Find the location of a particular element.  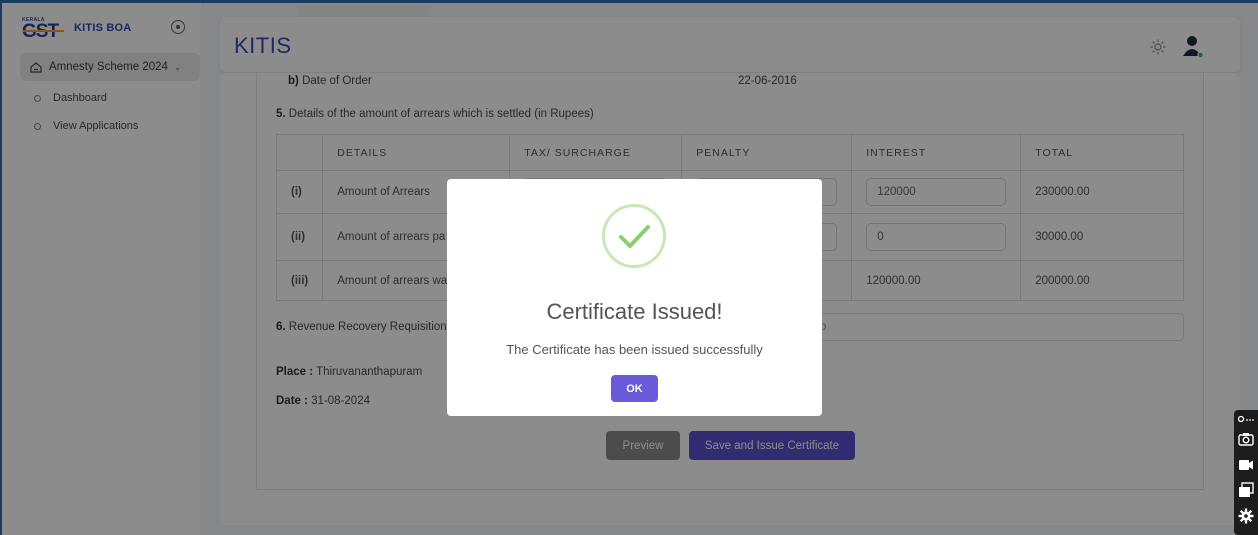

gear-icon is located at coordinates (1246, 516).